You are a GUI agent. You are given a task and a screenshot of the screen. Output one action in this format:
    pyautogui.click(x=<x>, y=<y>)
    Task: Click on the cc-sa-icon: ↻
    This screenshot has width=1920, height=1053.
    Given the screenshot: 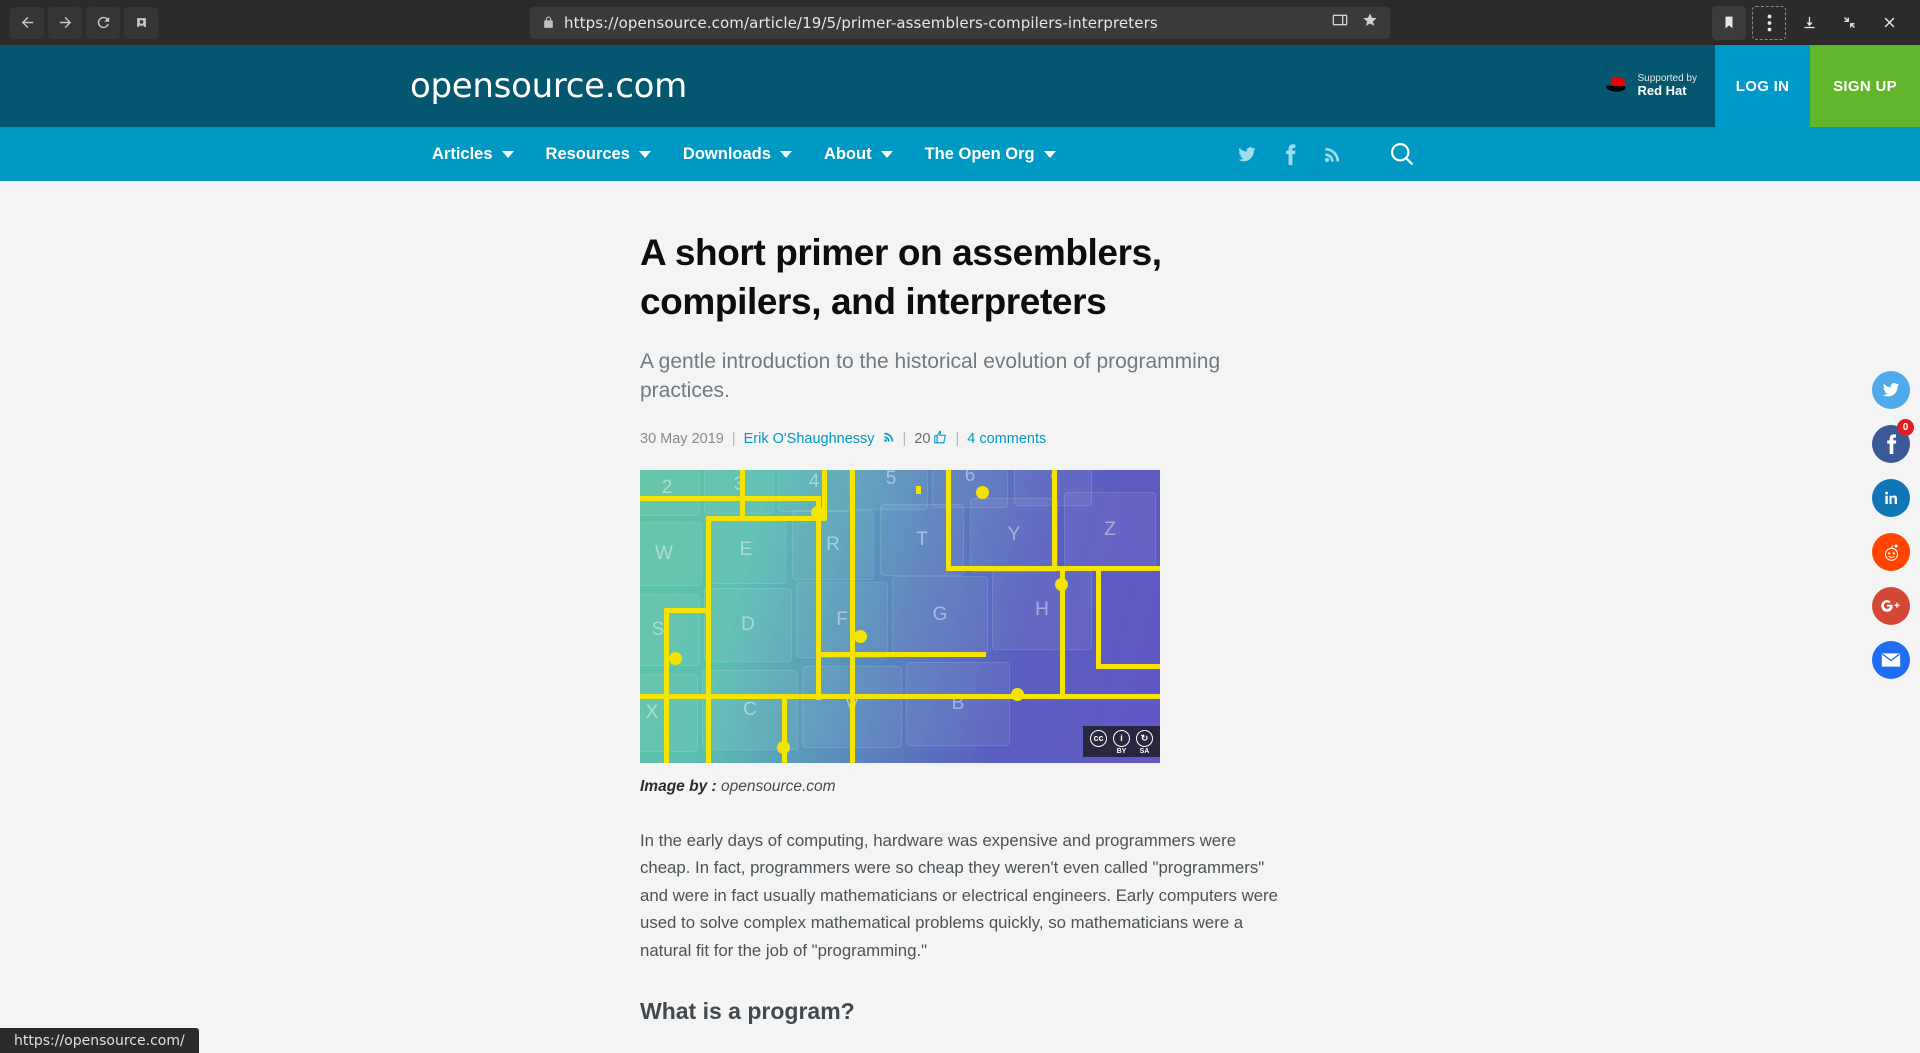 What is the action you would take?
    pyautogui.click(x=1144, y=738)
    